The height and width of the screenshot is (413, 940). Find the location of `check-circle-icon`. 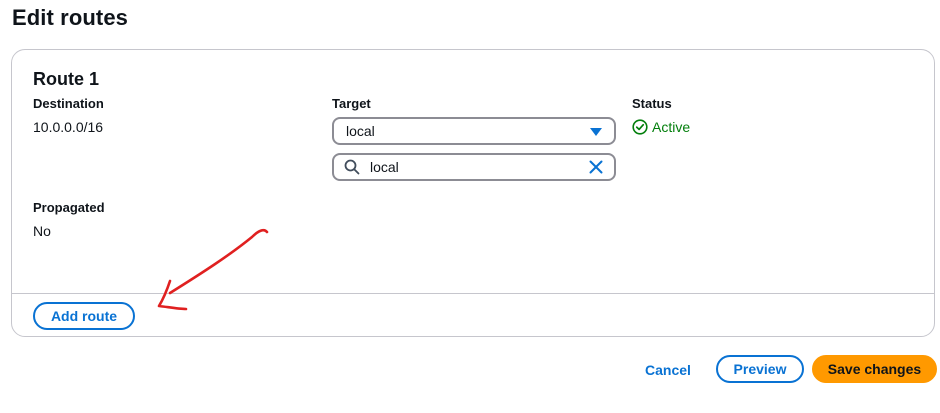

check-circle-icon is located at coordinates (640, 127).